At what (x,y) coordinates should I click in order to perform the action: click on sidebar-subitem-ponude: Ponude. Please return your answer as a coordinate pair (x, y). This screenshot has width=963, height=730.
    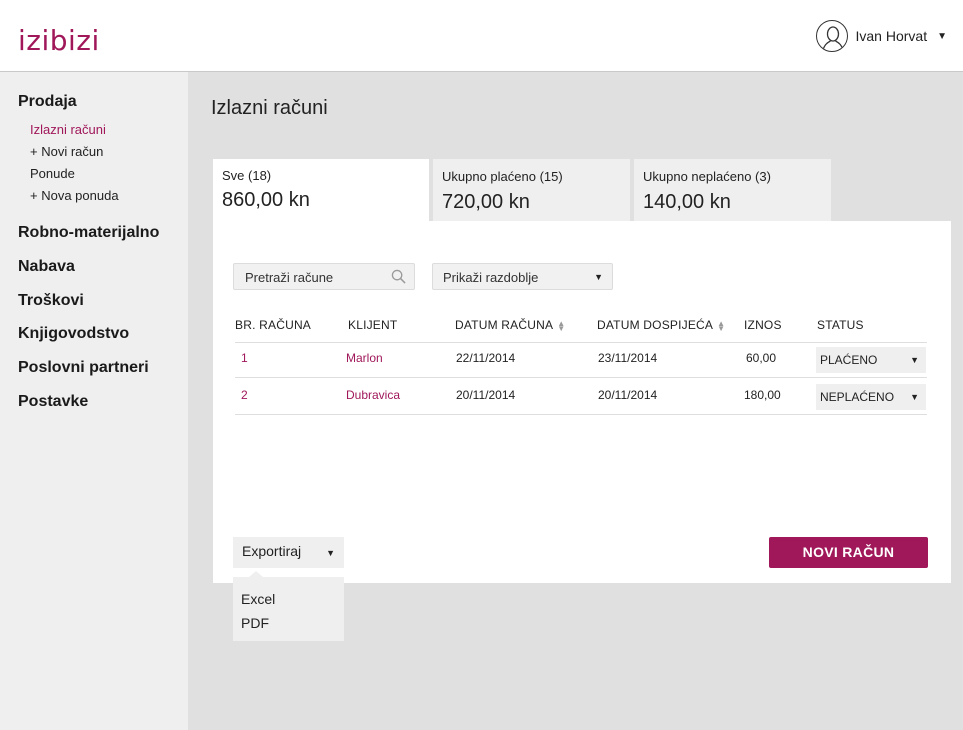
    Looking at the image, I should click on (52, 173).